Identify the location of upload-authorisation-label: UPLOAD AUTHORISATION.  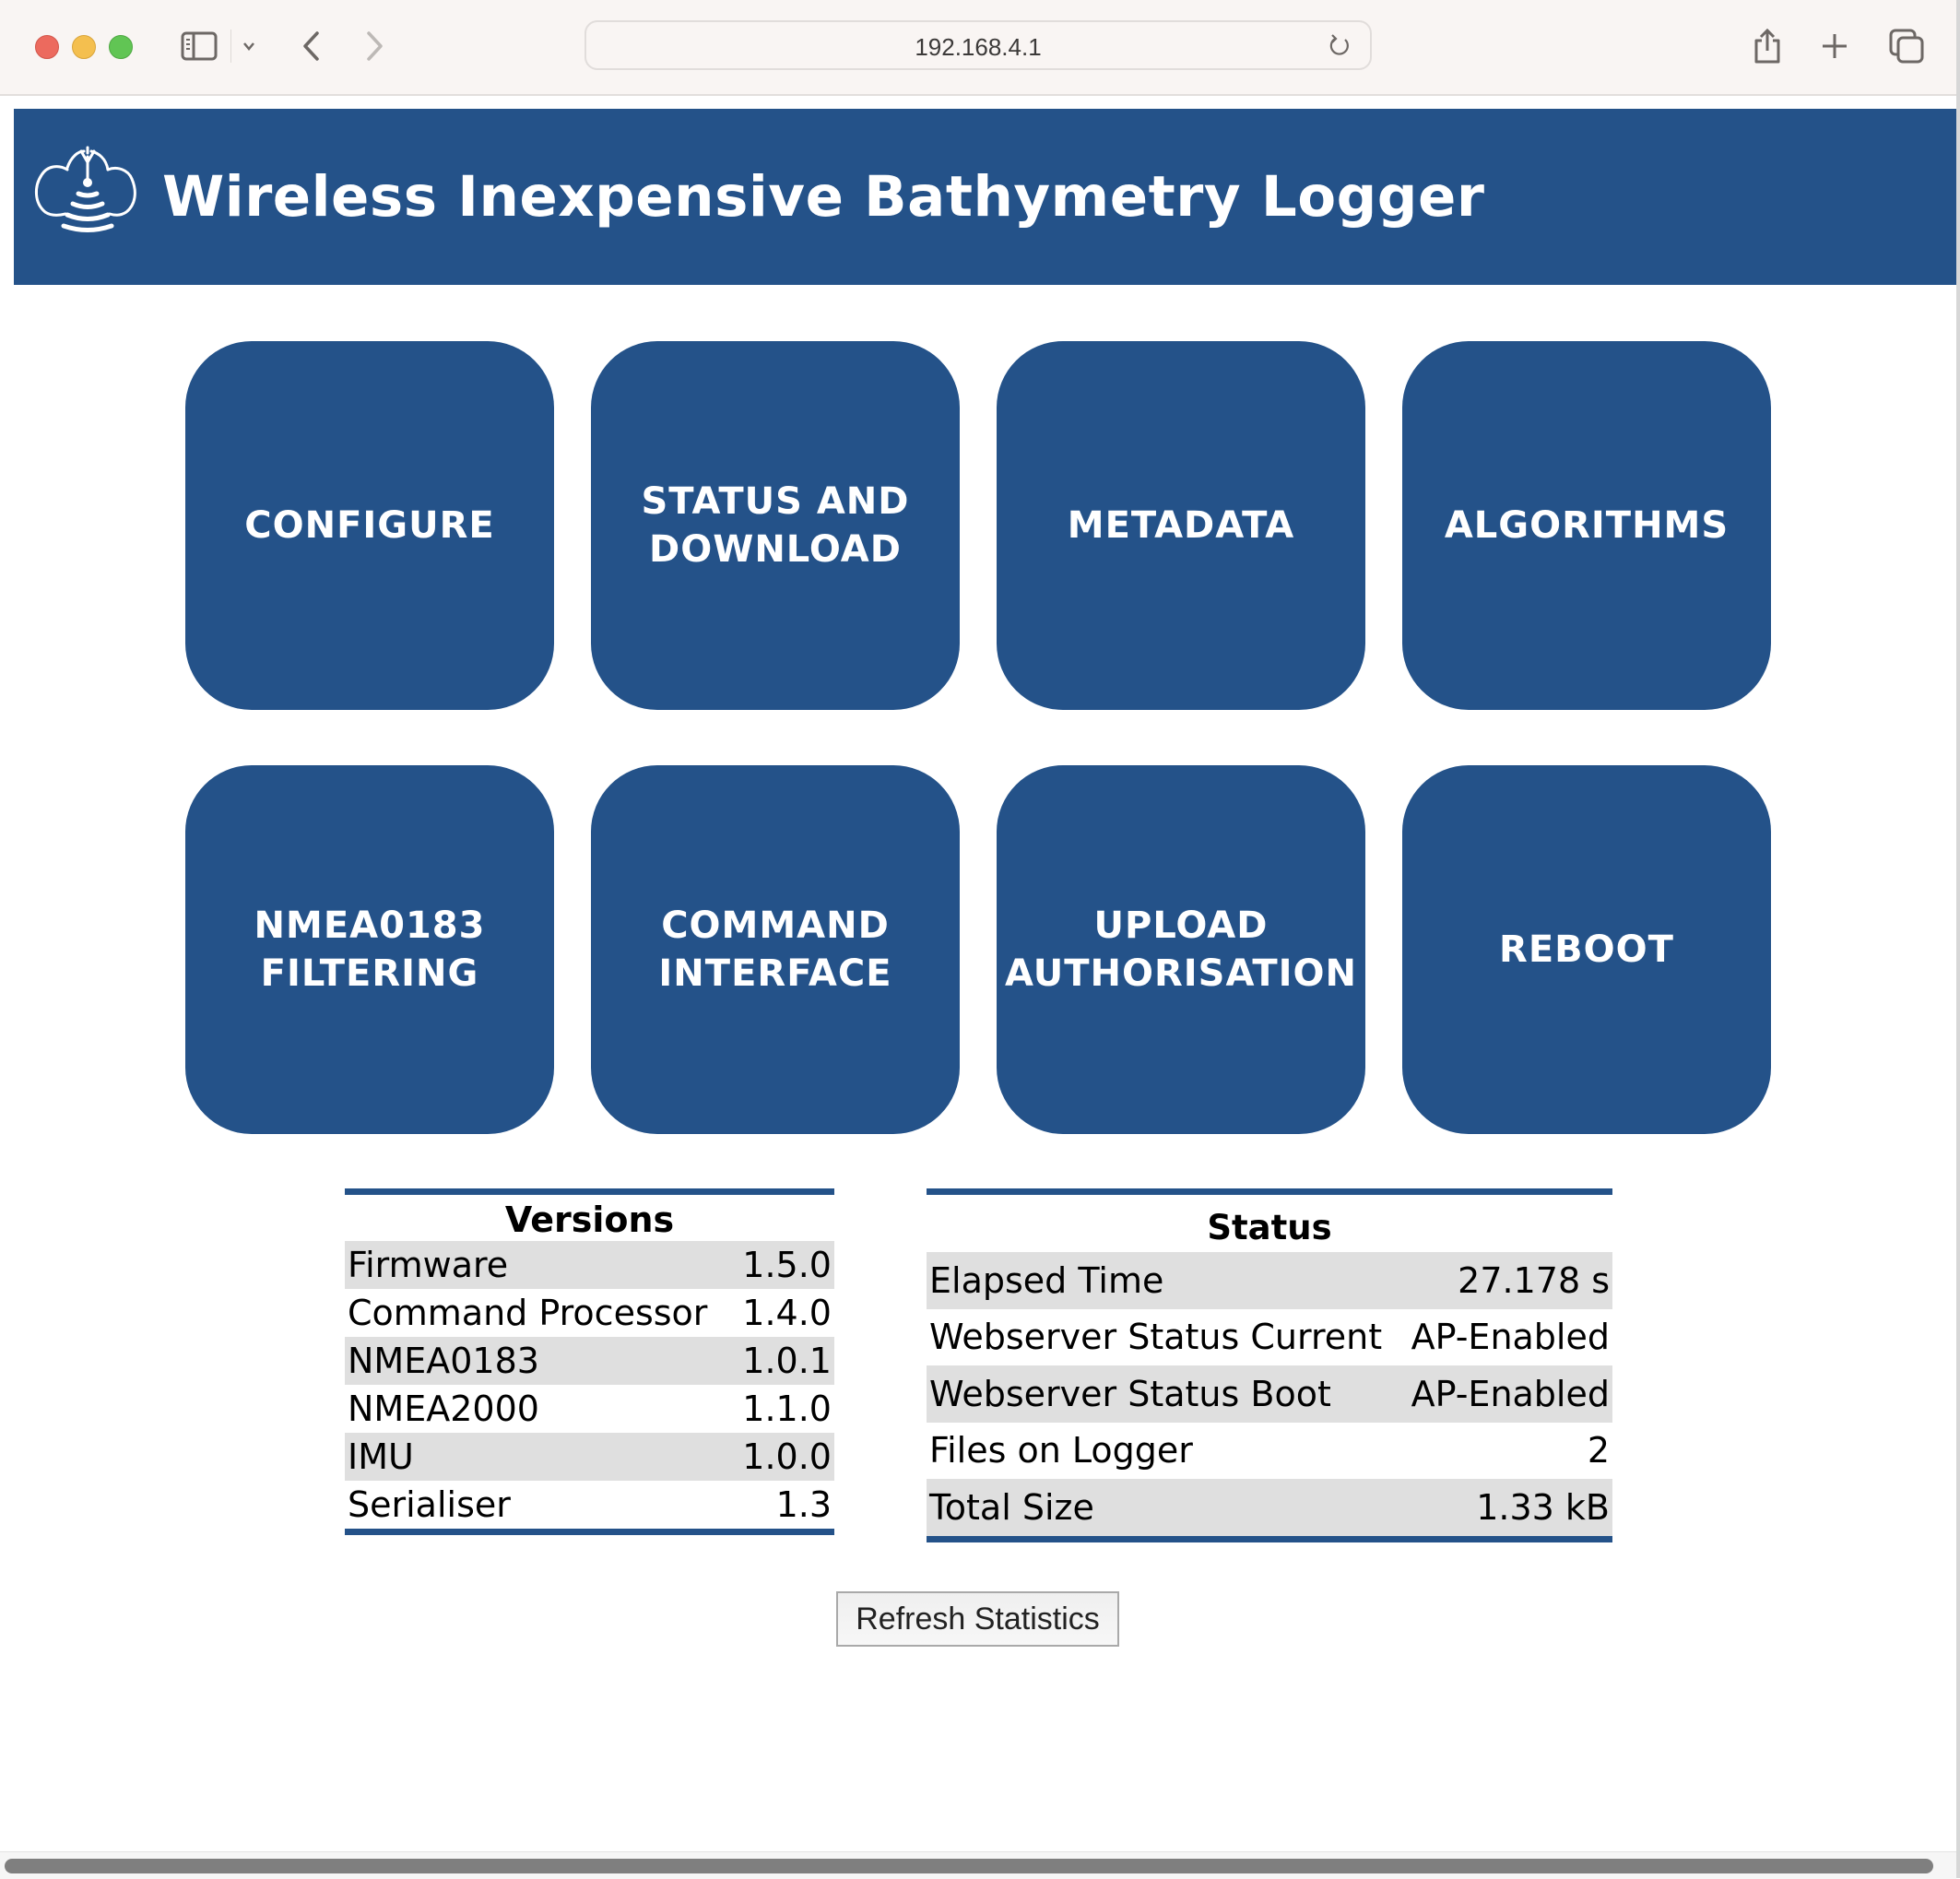
(1181, 950).